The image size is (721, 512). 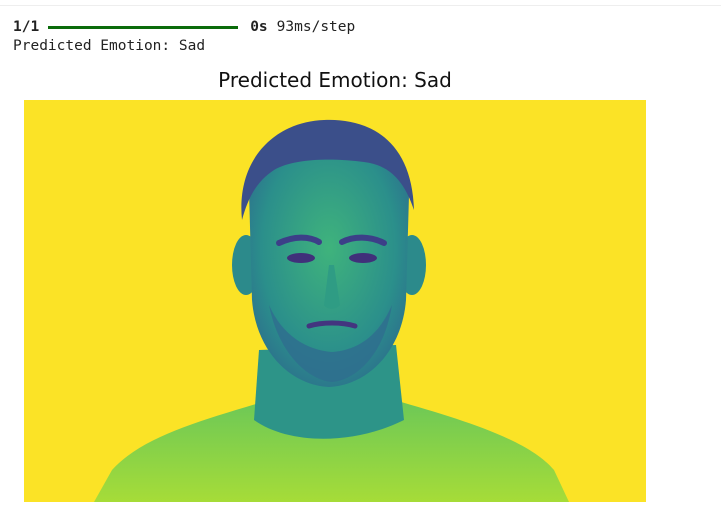 I want to click on stdout-prediction-text: Predicted Emotion: Sad, so click(x=109, y=46).